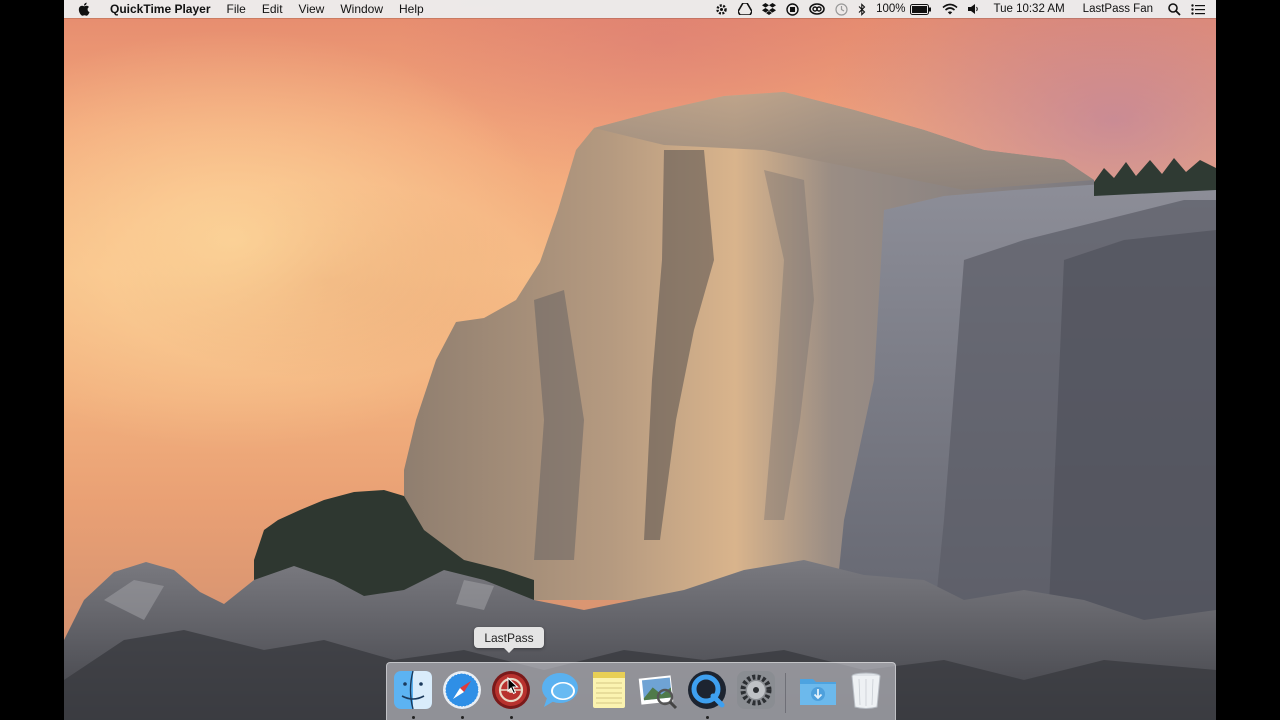  Describe the element at coordinates (413, 717) in the screenshot. I see `running-indicator-finder` at that location.